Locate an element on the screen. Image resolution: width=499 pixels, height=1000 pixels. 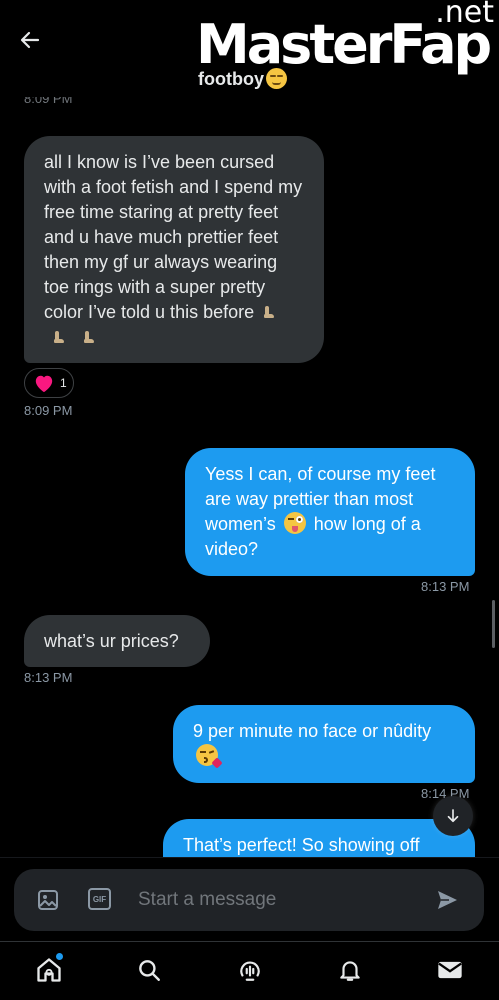
image-icon is located at coordinates (48, 900).